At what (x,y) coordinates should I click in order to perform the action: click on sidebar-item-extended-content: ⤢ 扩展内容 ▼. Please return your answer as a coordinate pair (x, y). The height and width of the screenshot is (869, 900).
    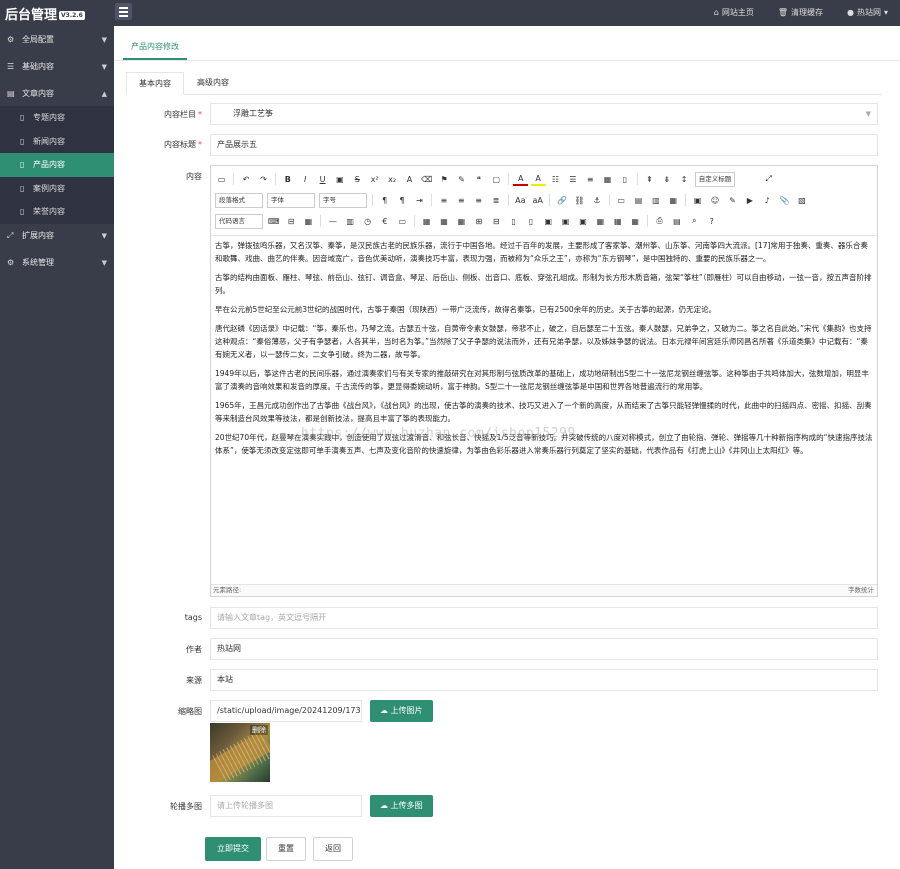
    Looking at the image, I should click on (57, 236).